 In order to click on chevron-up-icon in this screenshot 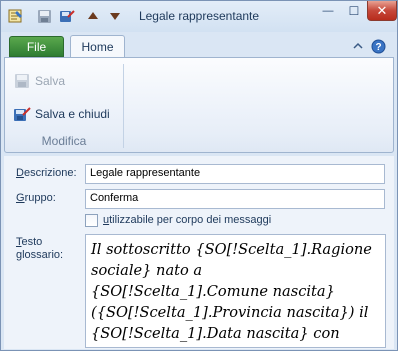, I will do `click(358, 45)`.